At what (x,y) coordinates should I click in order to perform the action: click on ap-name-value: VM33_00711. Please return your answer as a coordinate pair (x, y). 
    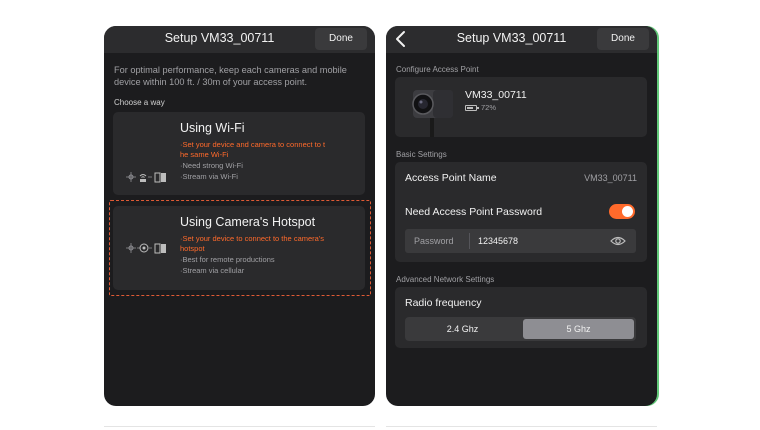
    Looking at the image, I should click on (610, 178).